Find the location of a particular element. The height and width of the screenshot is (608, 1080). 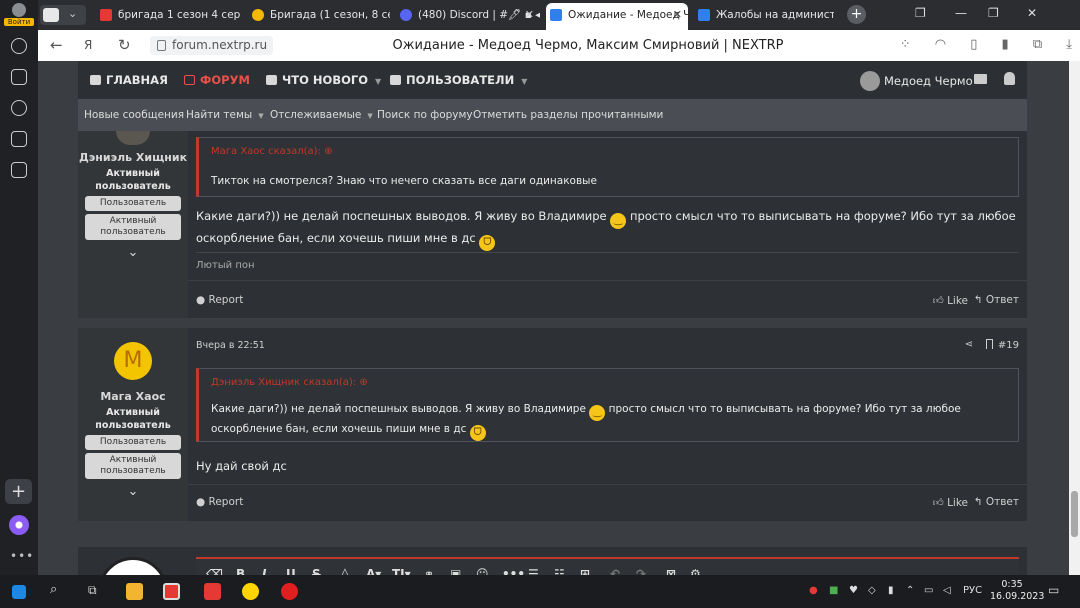

nav-home: ГЛАВНАЯ is located at coordinates (129, 80).